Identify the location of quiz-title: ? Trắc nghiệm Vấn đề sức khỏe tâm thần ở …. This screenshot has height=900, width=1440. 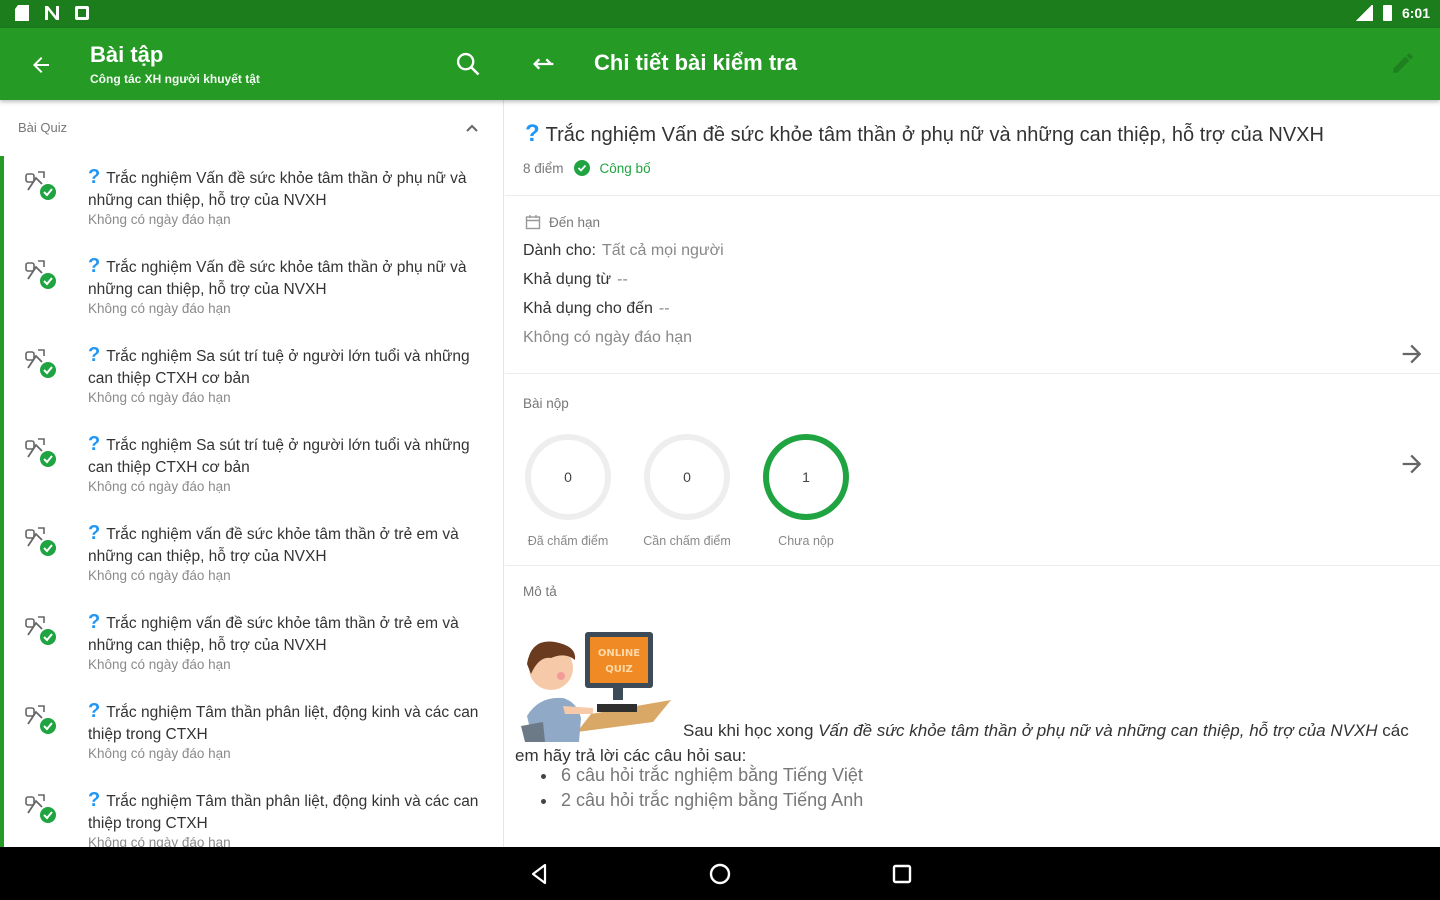
(924, 134).